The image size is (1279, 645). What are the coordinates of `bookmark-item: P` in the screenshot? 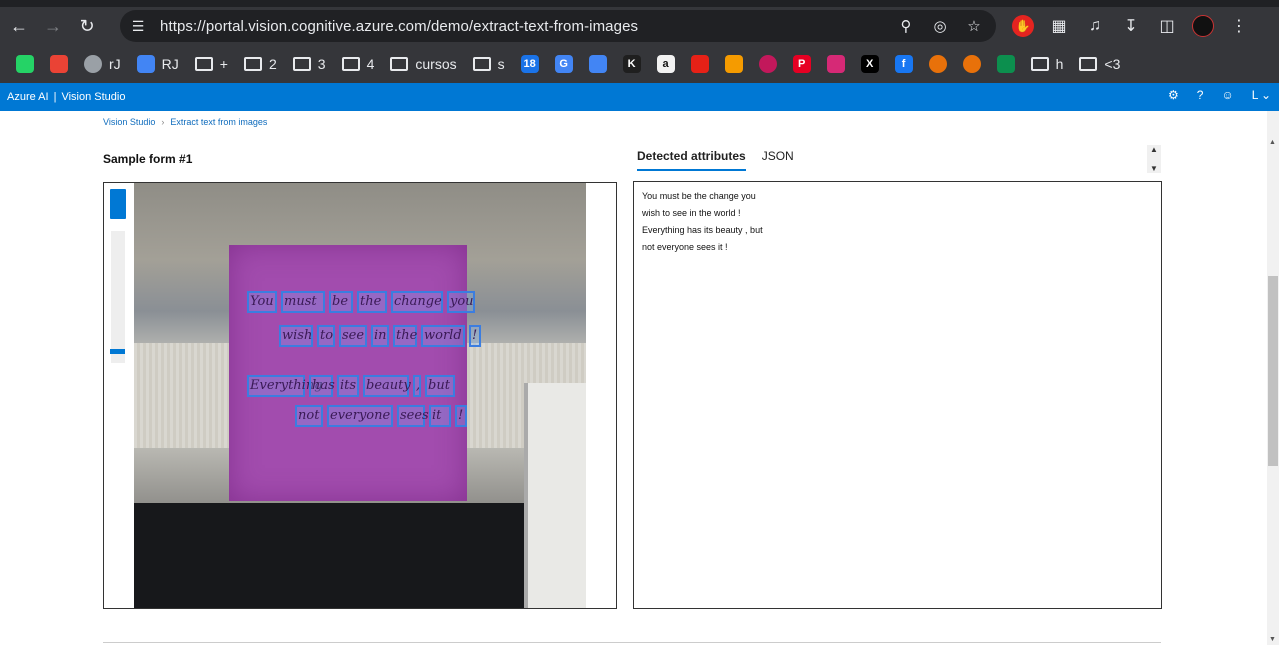 It's located at (802, 64).